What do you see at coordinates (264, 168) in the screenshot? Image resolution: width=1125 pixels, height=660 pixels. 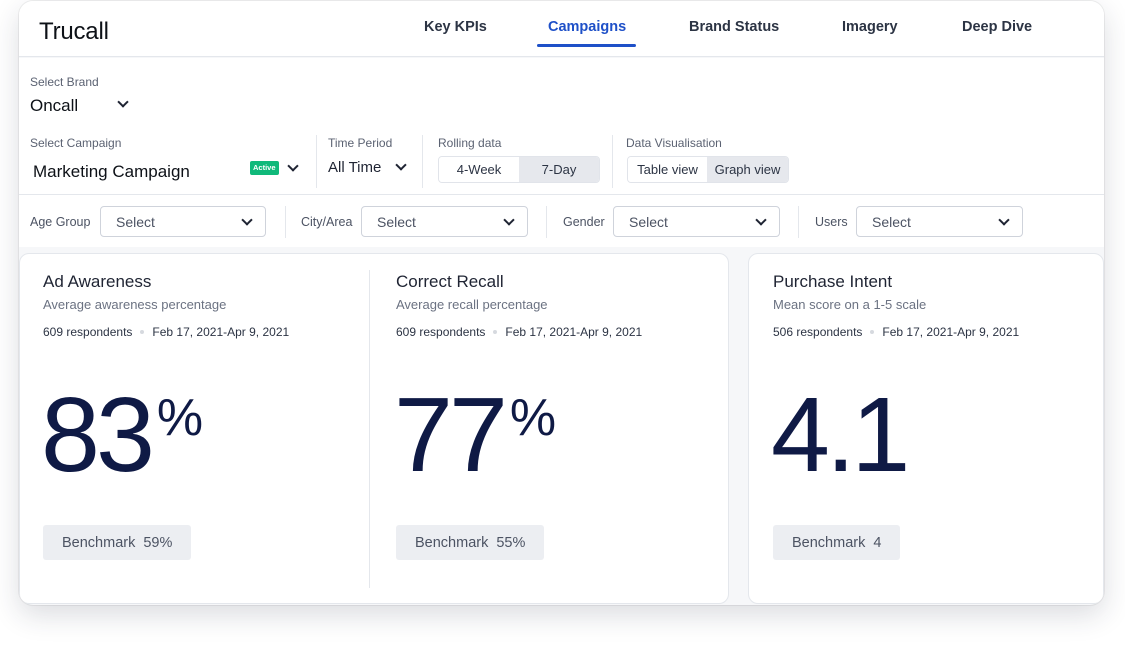 I see `active-status-badge: Active` at bounding box center [264, 168].